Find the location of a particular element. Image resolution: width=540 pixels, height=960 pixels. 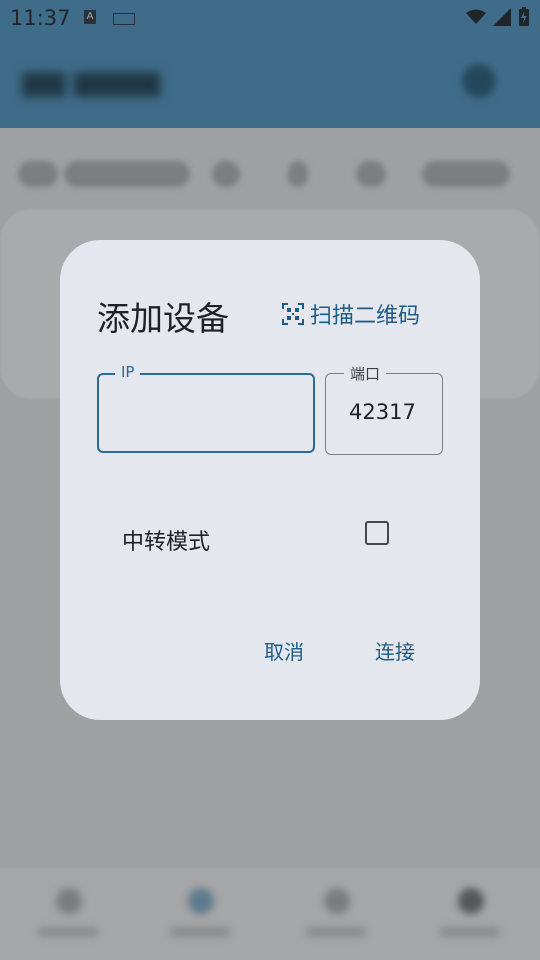

port-value: 42317 is located at coordinates (382, 412).